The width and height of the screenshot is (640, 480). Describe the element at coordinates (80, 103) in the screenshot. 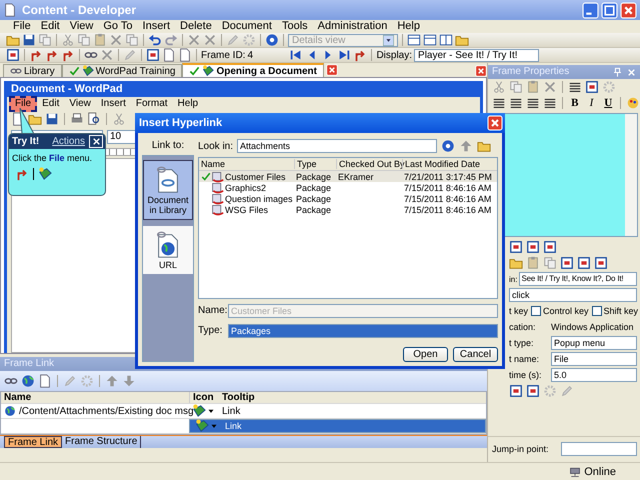

I see `wordpad-menu-item: View` at that location.